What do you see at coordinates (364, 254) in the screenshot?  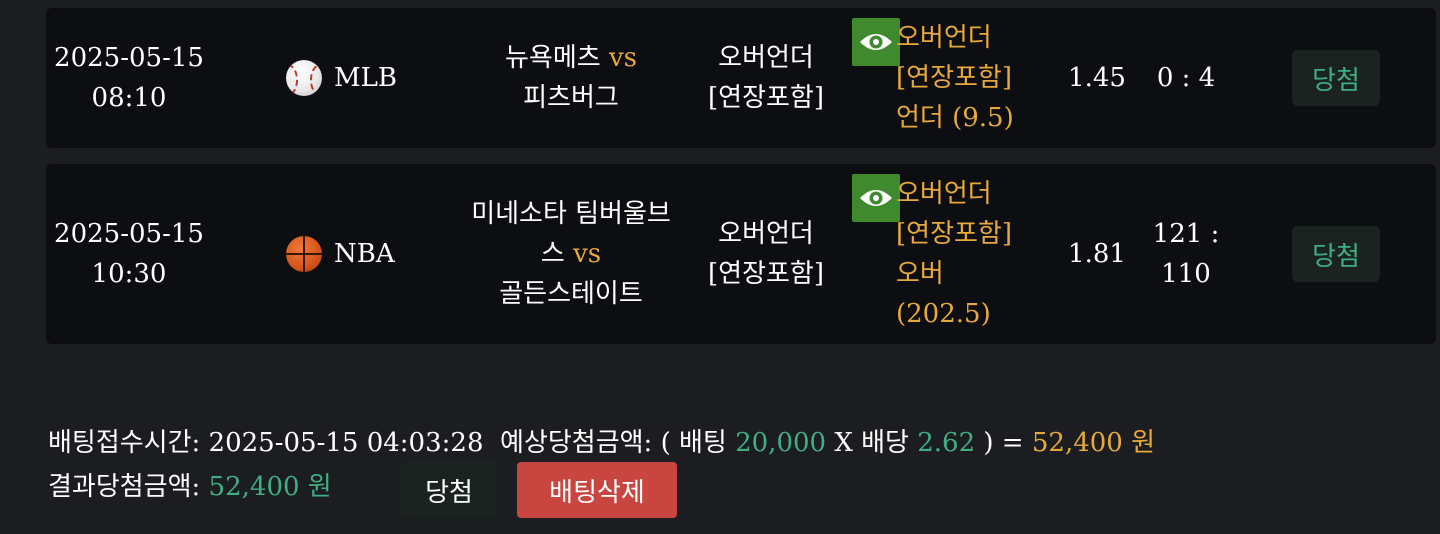 I see `league-name: NBA` at bounding box center [364, 254].